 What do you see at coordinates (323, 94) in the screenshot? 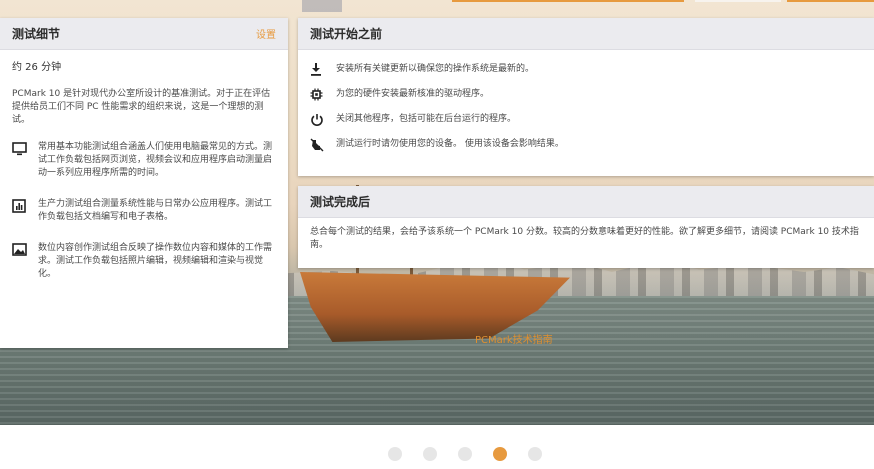
I see `chip-icon` at bounding box center [323, 94].